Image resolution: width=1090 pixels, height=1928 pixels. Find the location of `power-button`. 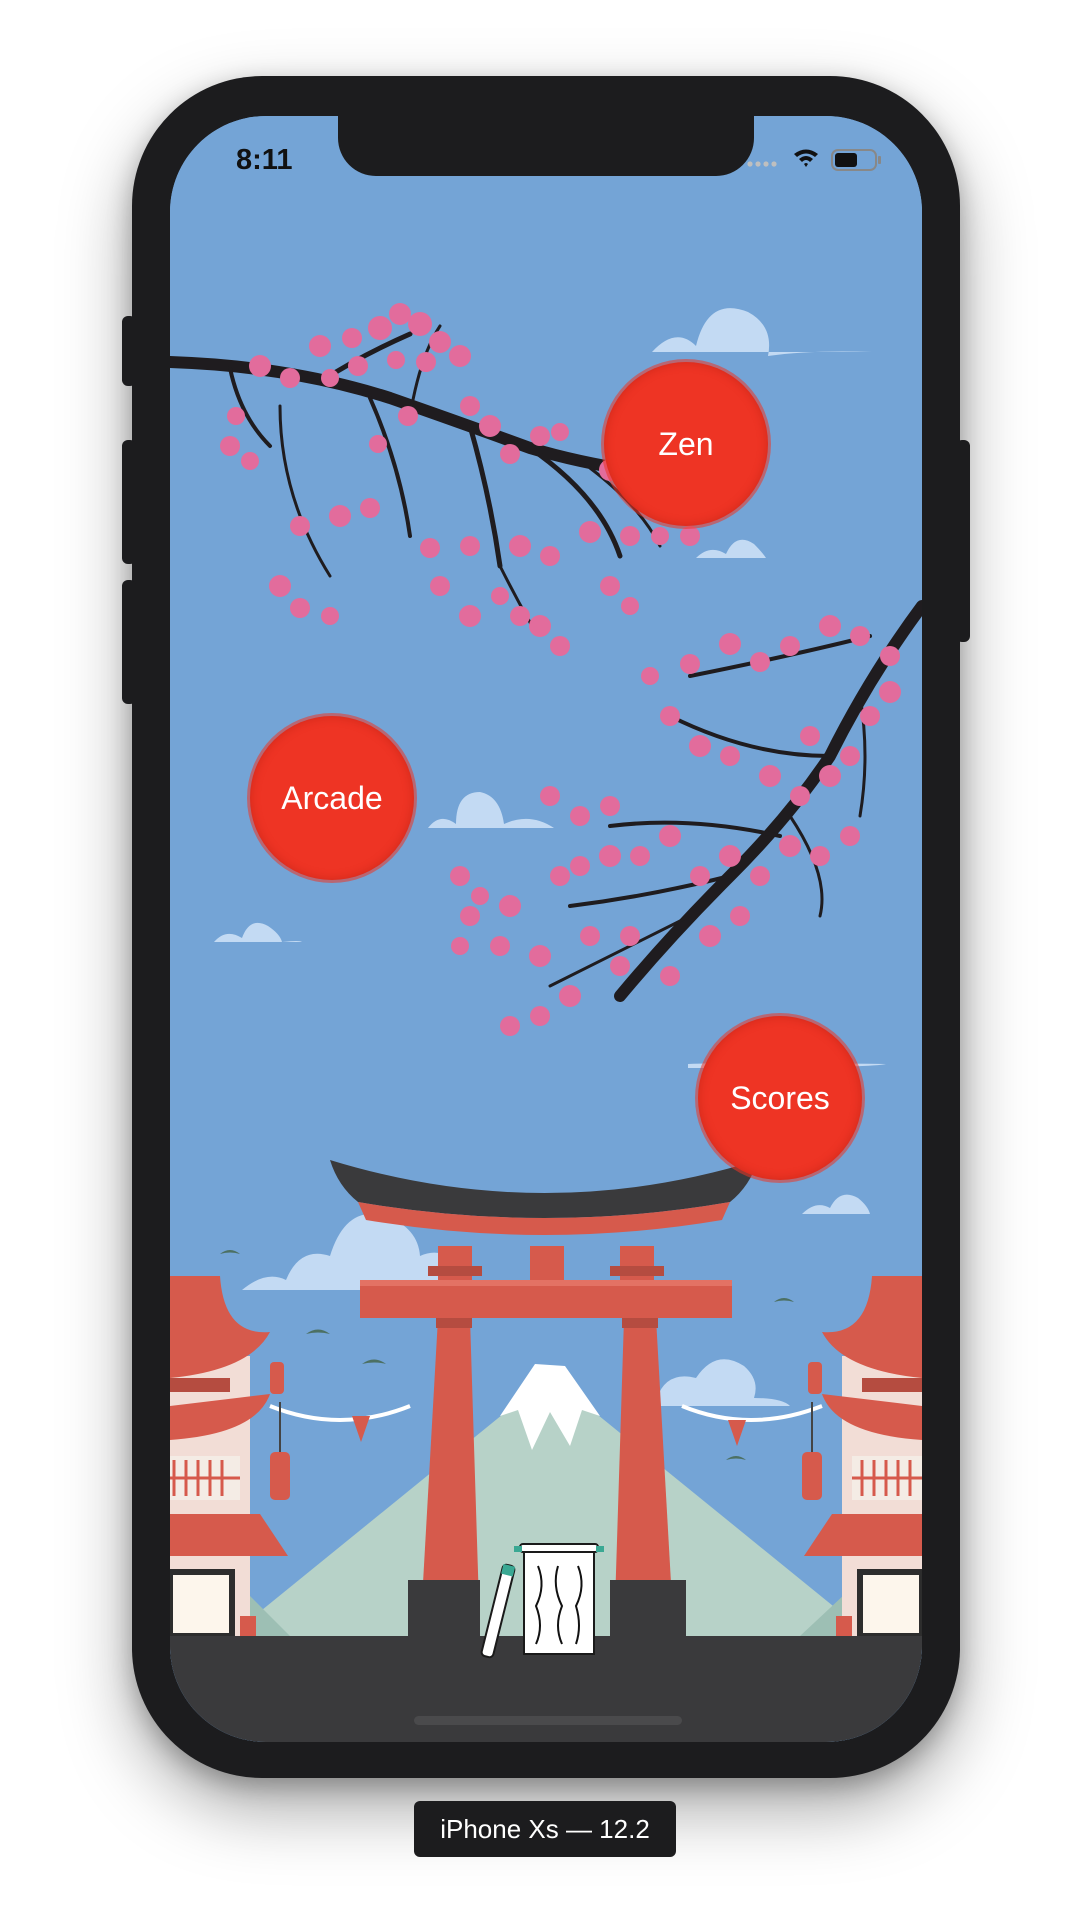

power-button is located at coordinates (963, 541).